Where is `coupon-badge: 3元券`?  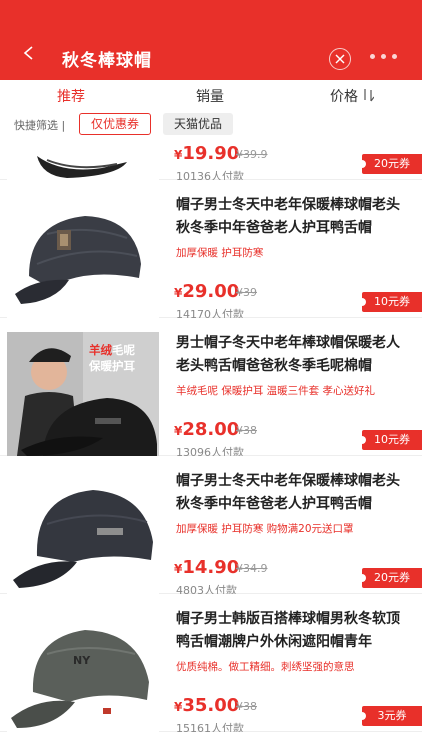
coupon-badge: 3元券 is located at coordinates (390, 716).